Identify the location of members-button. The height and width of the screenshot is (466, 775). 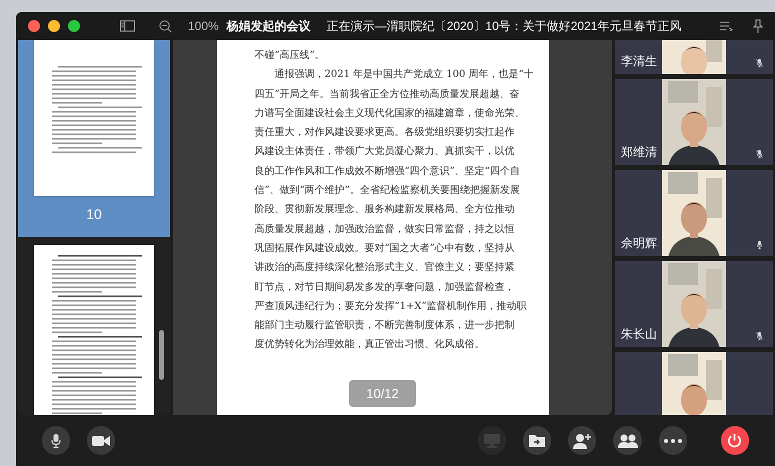
(627, 440).